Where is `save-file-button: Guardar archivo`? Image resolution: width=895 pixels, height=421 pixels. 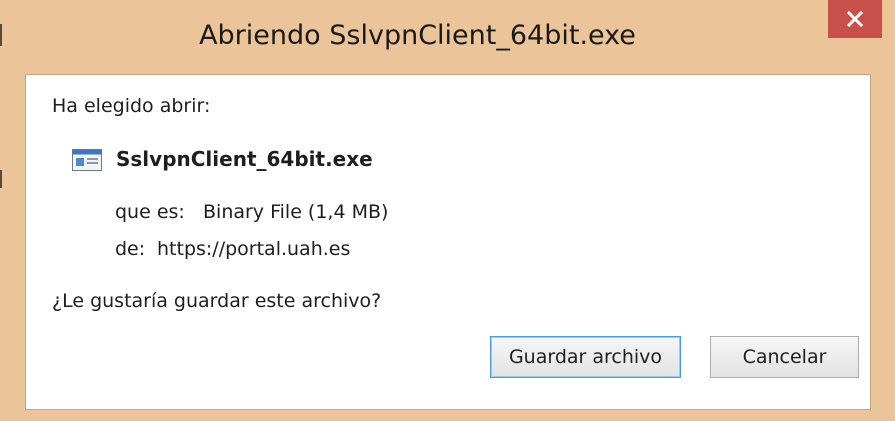 save-file-button: Guardar archivo is located at coordinates (585, 357).